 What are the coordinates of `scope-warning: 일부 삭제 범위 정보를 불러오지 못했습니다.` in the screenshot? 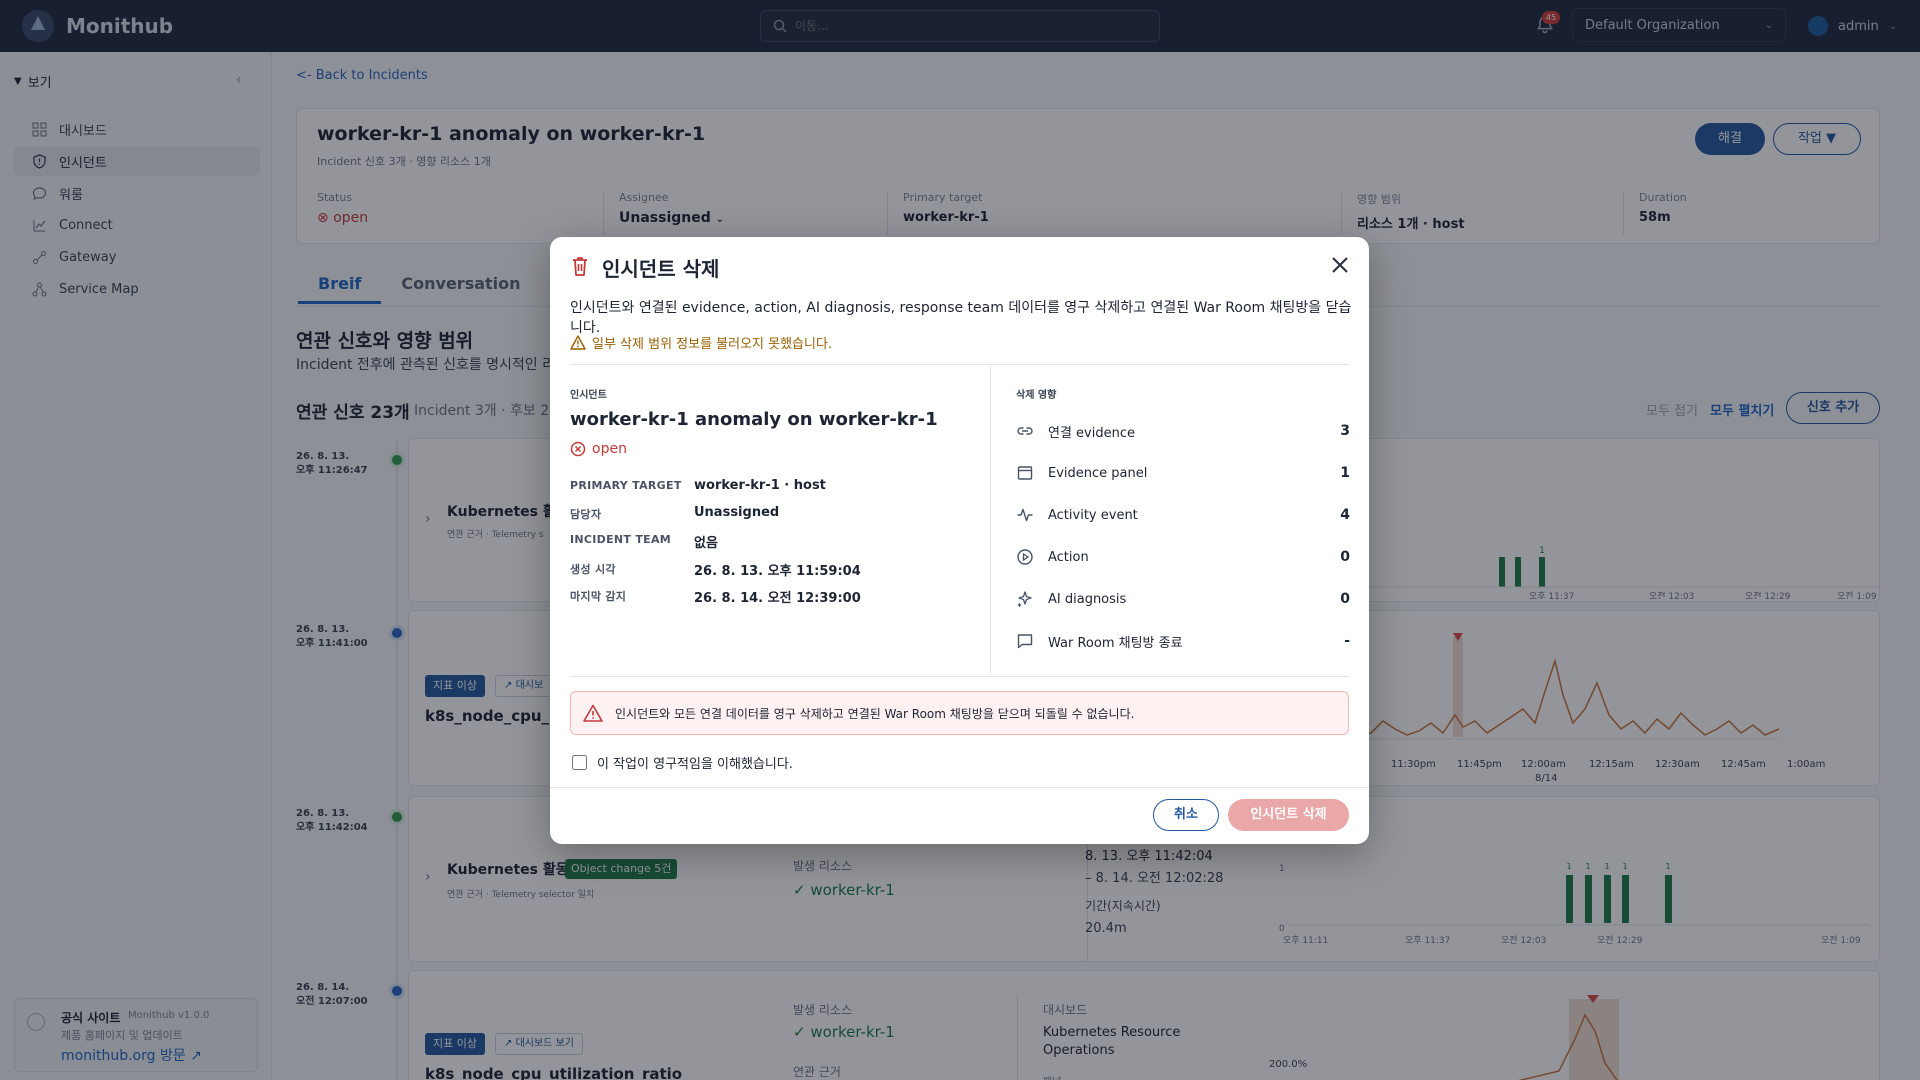 It's located at (701, 342).